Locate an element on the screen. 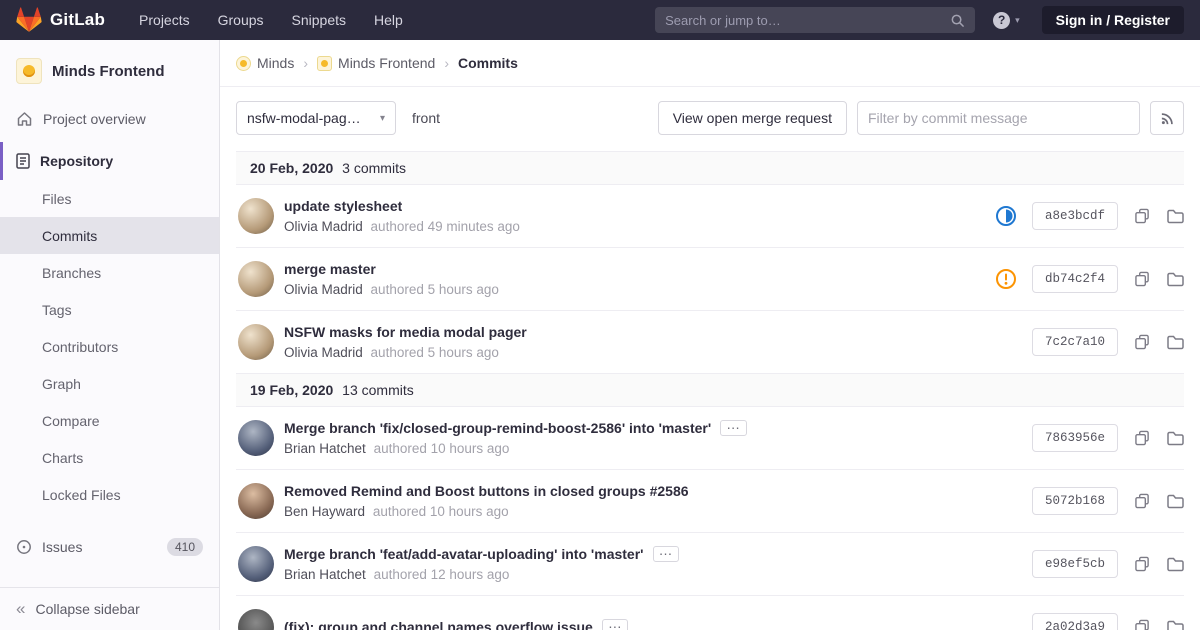 This screenshot has width=1200, height=630. nav-snippets: Snippets is located at coordinates (319, 20).